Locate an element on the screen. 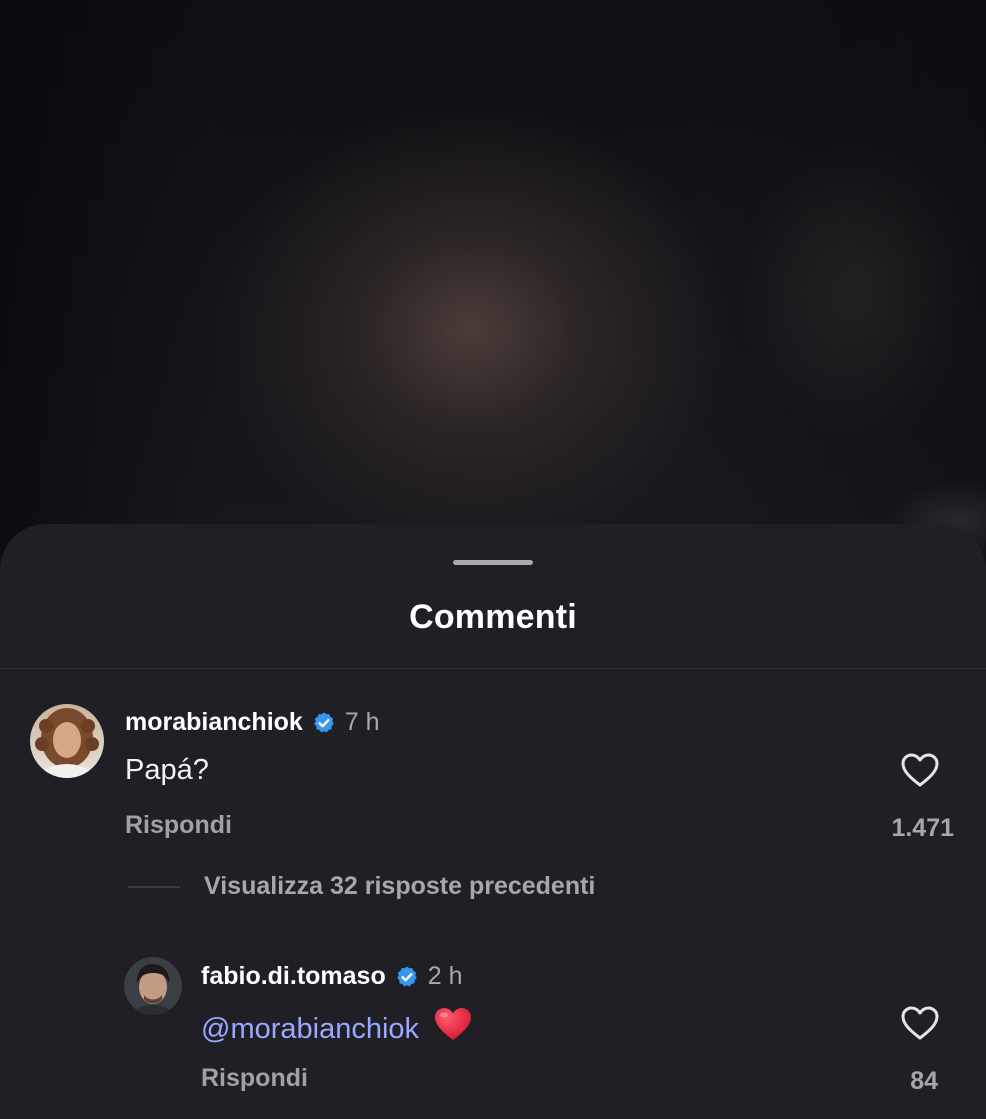 This screenshot has width=986, height=1119. reply-avatar is located at coordinates (153, 986).